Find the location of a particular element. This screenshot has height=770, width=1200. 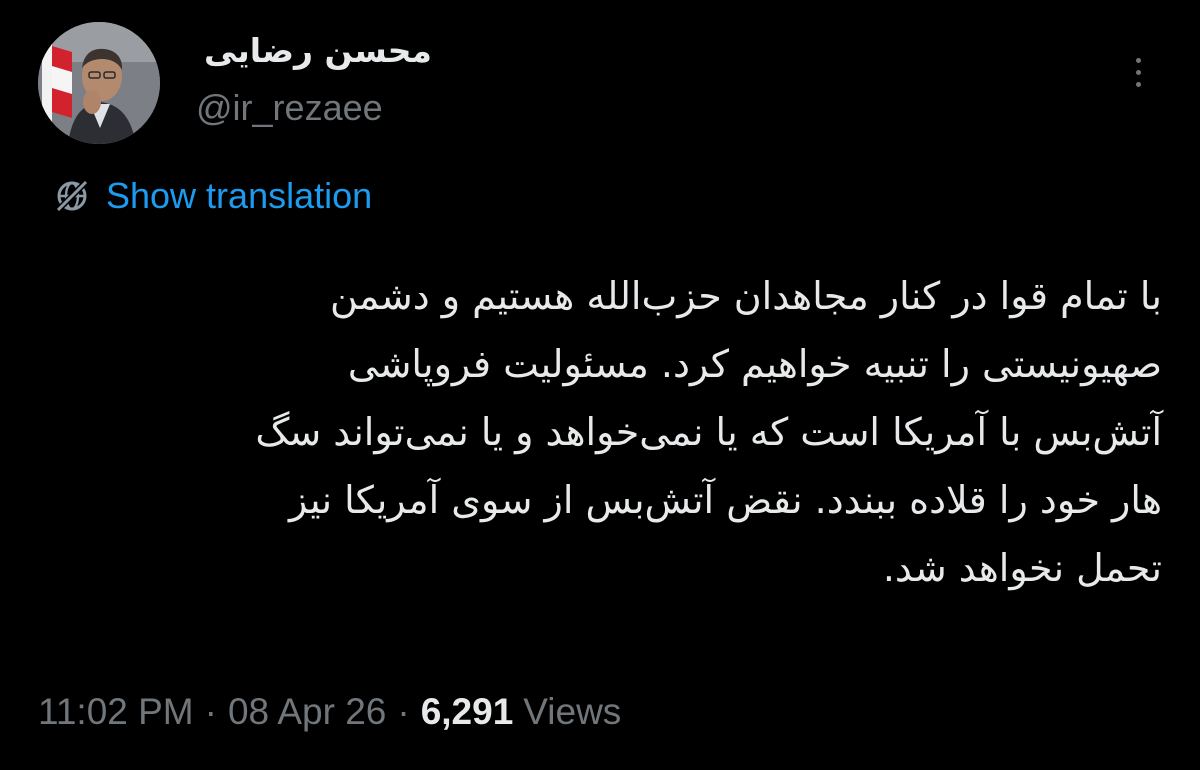

more-options-button is located at coordinates (1138, 72).